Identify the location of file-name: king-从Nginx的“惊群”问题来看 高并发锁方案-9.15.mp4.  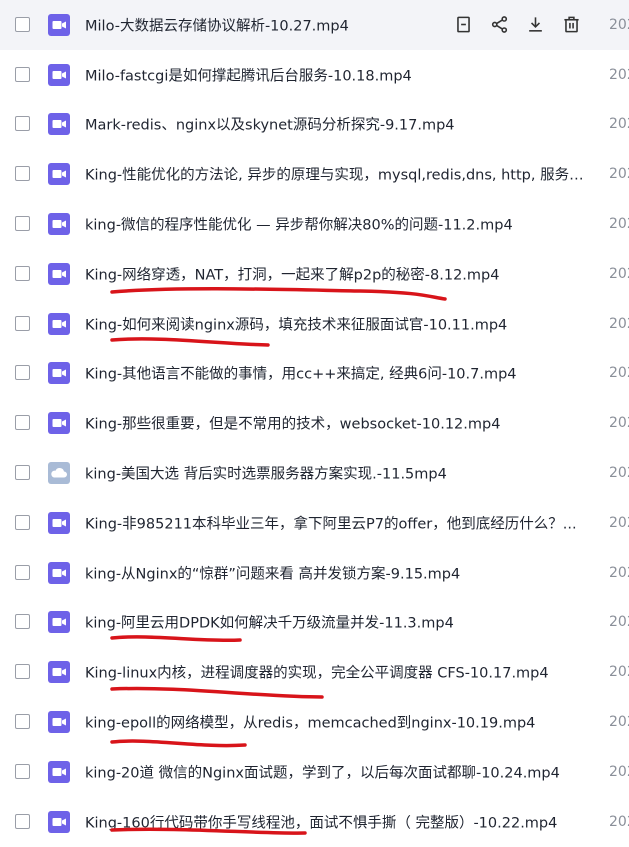
(272, 572).